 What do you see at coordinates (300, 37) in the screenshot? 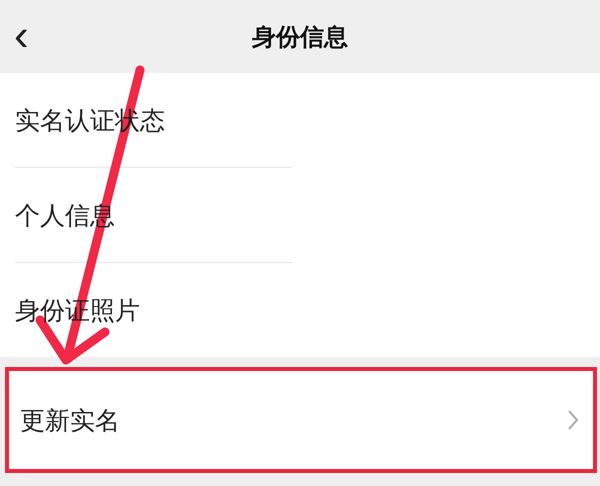
I see `page-title: 身份信息` at bounding box center [300, 37].